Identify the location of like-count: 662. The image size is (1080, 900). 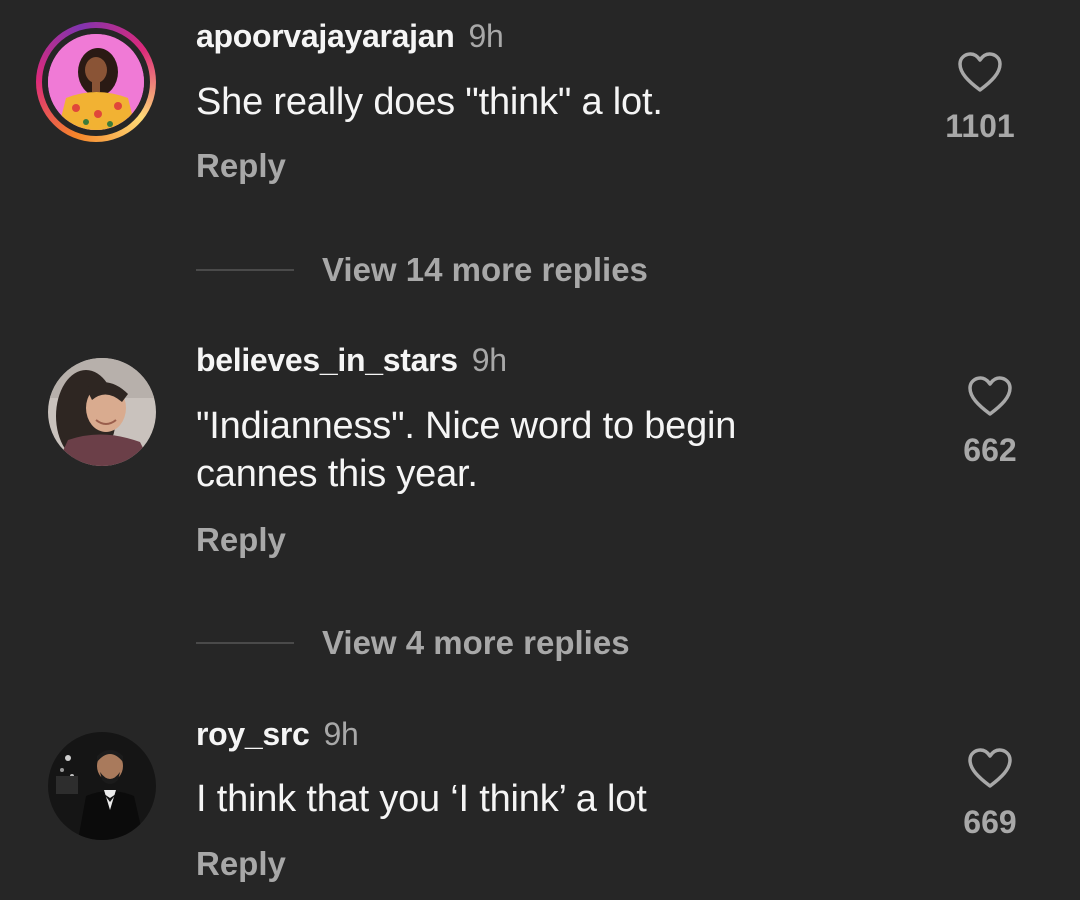
(990, 450).